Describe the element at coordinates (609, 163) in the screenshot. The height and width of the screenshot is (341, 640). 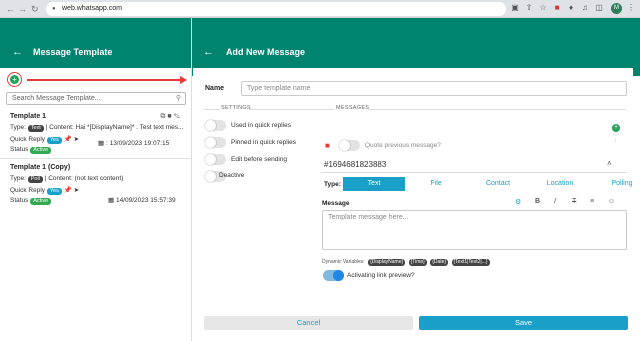
I see `chevron-up-icon: ˄` at that location.